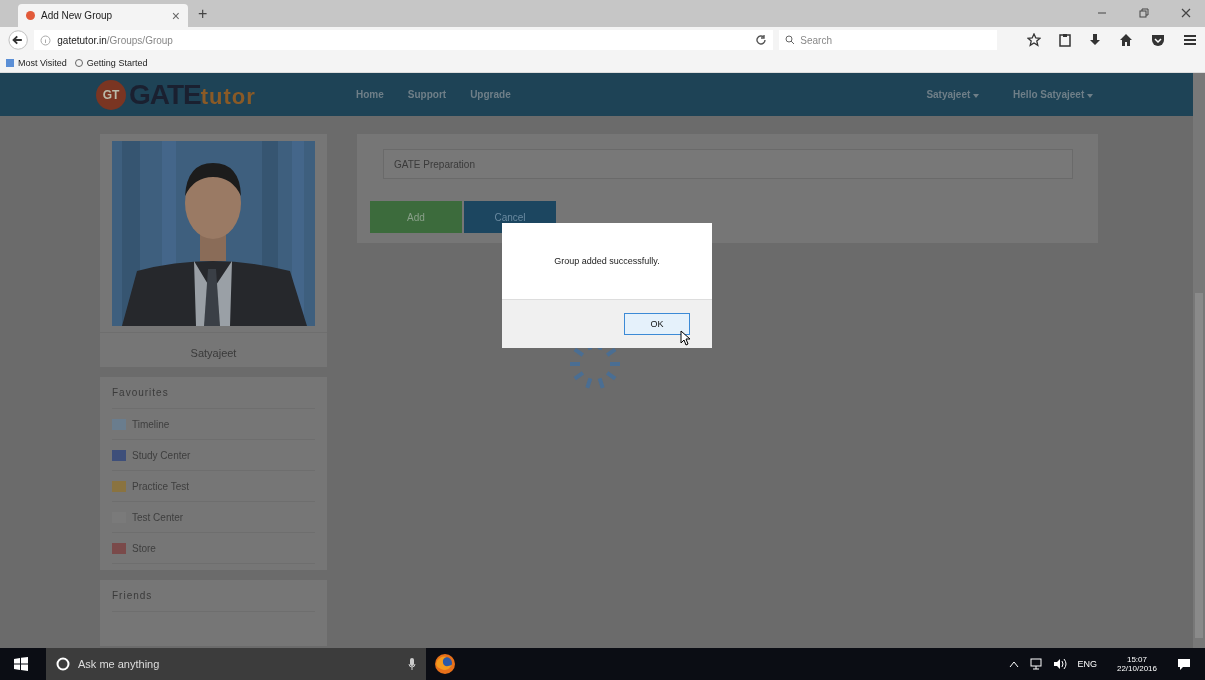 This screenshot has height=680, width=1205. What do you see at coordinates (953, 94) in the screenshot?
I see `user-menu: Satyajeet` at bounding box center [953, 94].